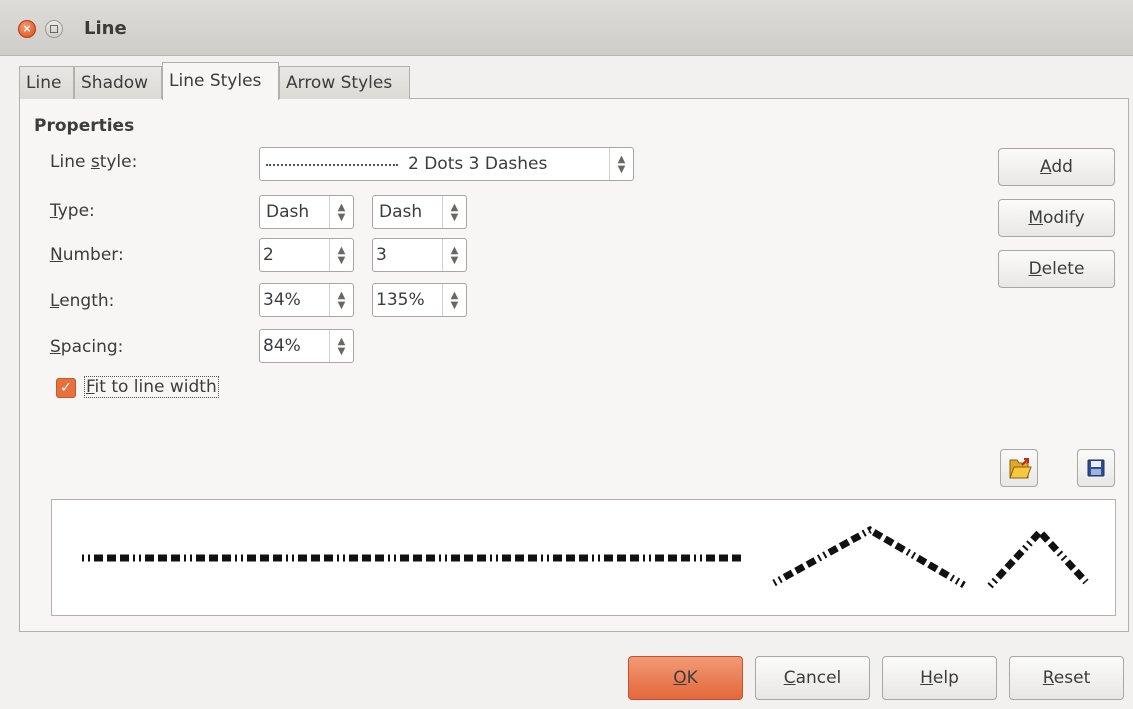 This screenshot has height=709, width=1133. I want to click on tab-shadow: Shadow, so click(118, 82).